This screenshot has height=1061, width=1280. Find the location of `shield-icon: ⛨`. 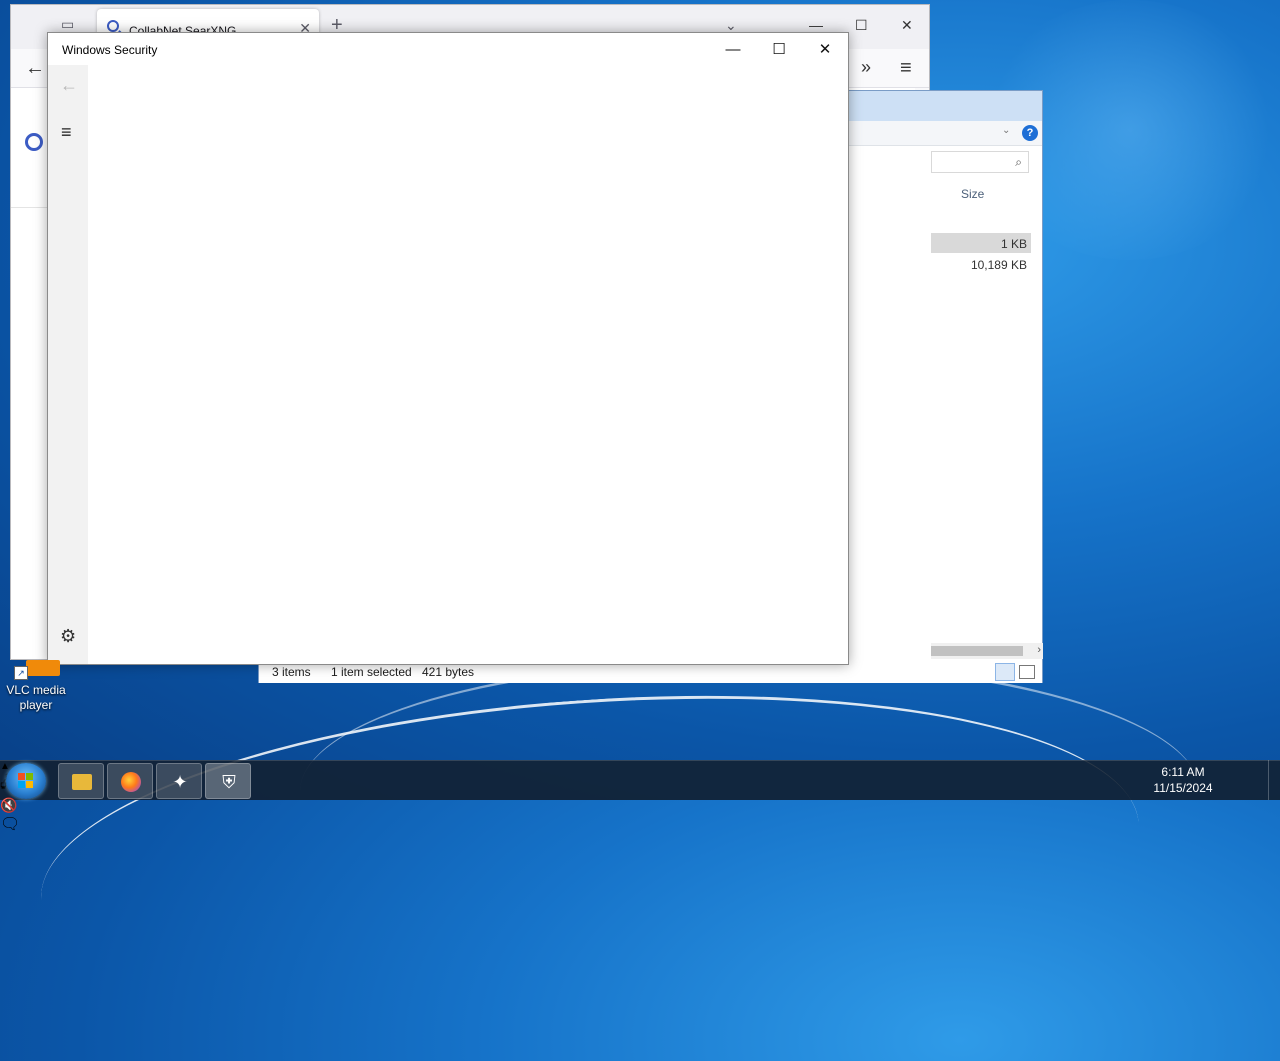

shield-icon: ⛨ is located at coordinates (229, 782).